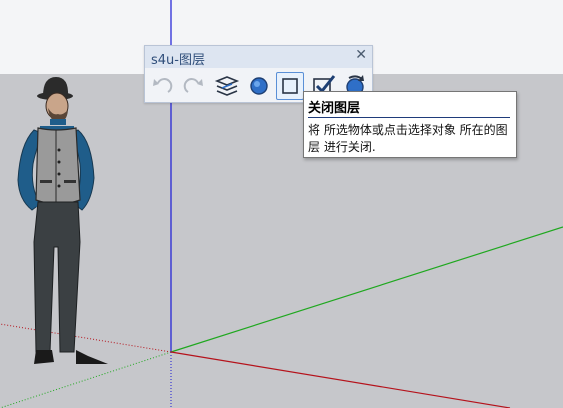  What do you see at coordinates (409, 117) in the screenshot?
I see `tooltip-divider` at bounding box center [409, 117].